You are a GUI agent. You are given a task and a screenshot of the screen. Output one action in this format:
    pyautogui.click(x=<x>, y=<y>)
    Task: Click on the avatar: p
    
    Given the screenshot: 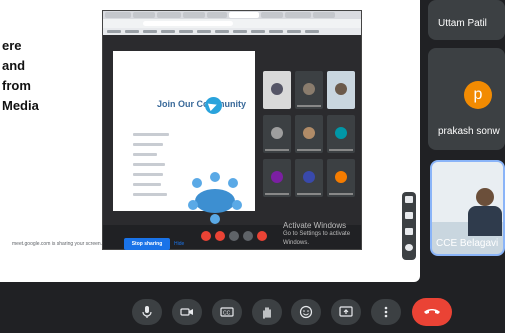 What is the action you would take?
    pyautogui.click(x=478, y=95)
    